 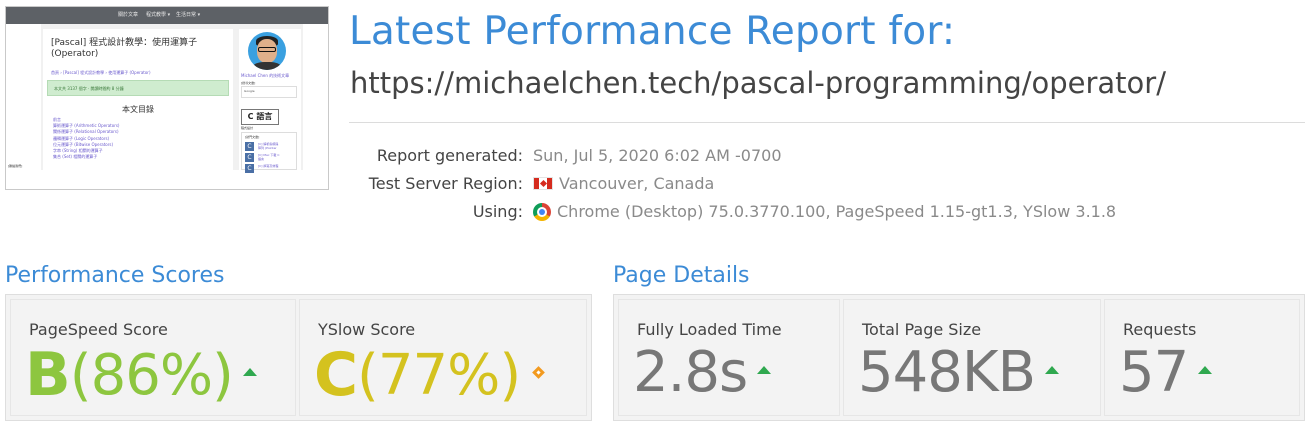 I want to click on yslow-score-card: YSlow Score C (77%), so click(x=443, y=357).